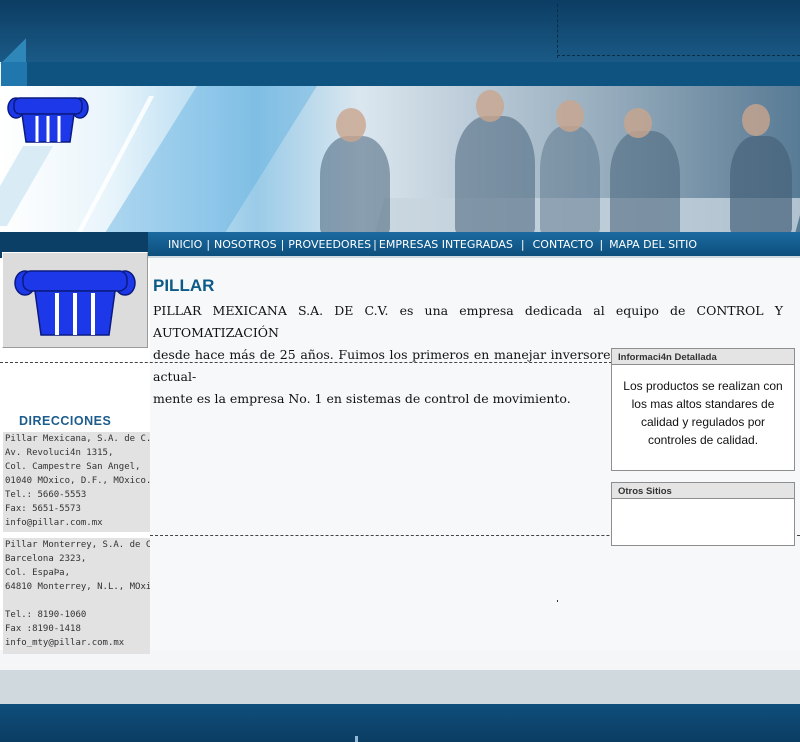 The image size is (800, 742). What do you see at coordinates (400, 74) in the screenshot?
I see `header-strip` at bounding box center [400, 74].